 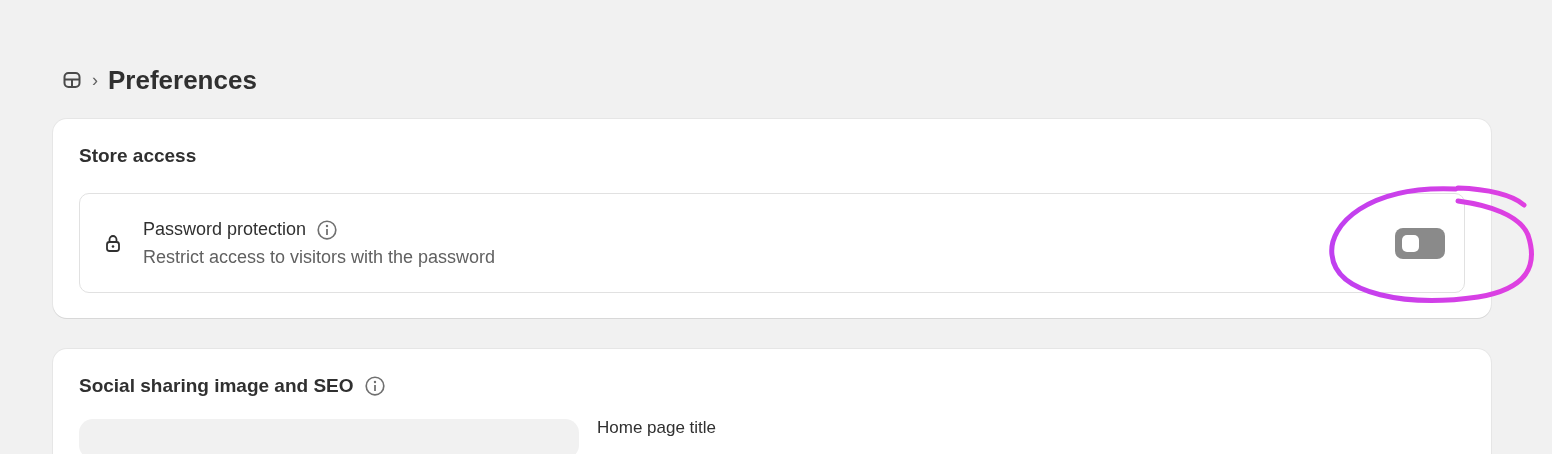 I want to click on lock-icon, so click(x=113, y=243).